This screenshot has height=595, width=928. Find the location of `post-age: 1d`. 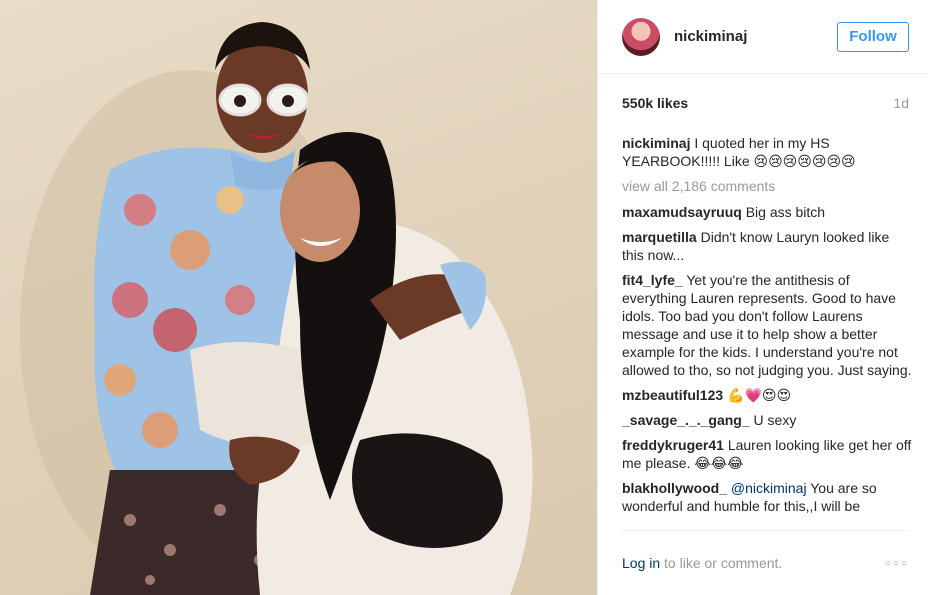

post-age: 1d is located at coordinates (901, 103).